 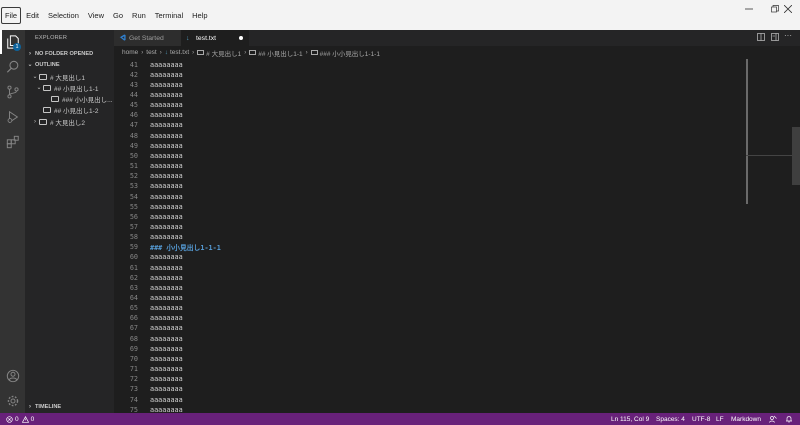 I want to click on editor-line: 41 aaaaaaaa, so click(x=148, y=65).